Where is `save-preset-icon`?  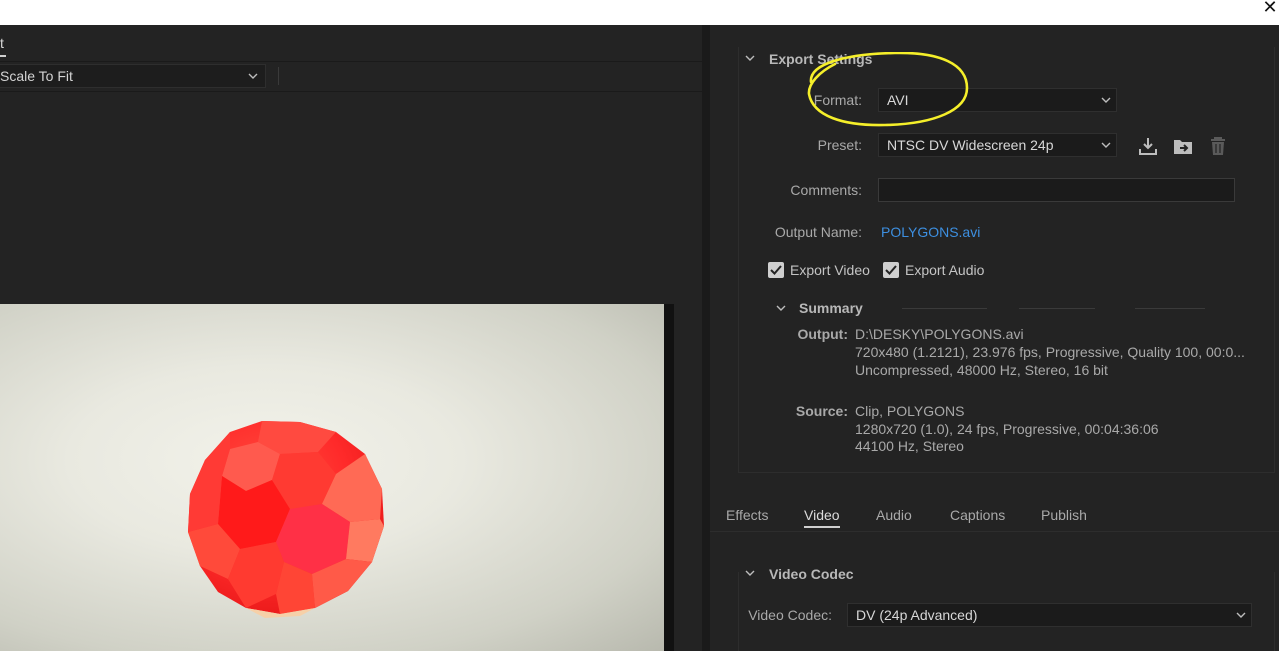 save-preset-icon is located at coordinates (1148, 146).